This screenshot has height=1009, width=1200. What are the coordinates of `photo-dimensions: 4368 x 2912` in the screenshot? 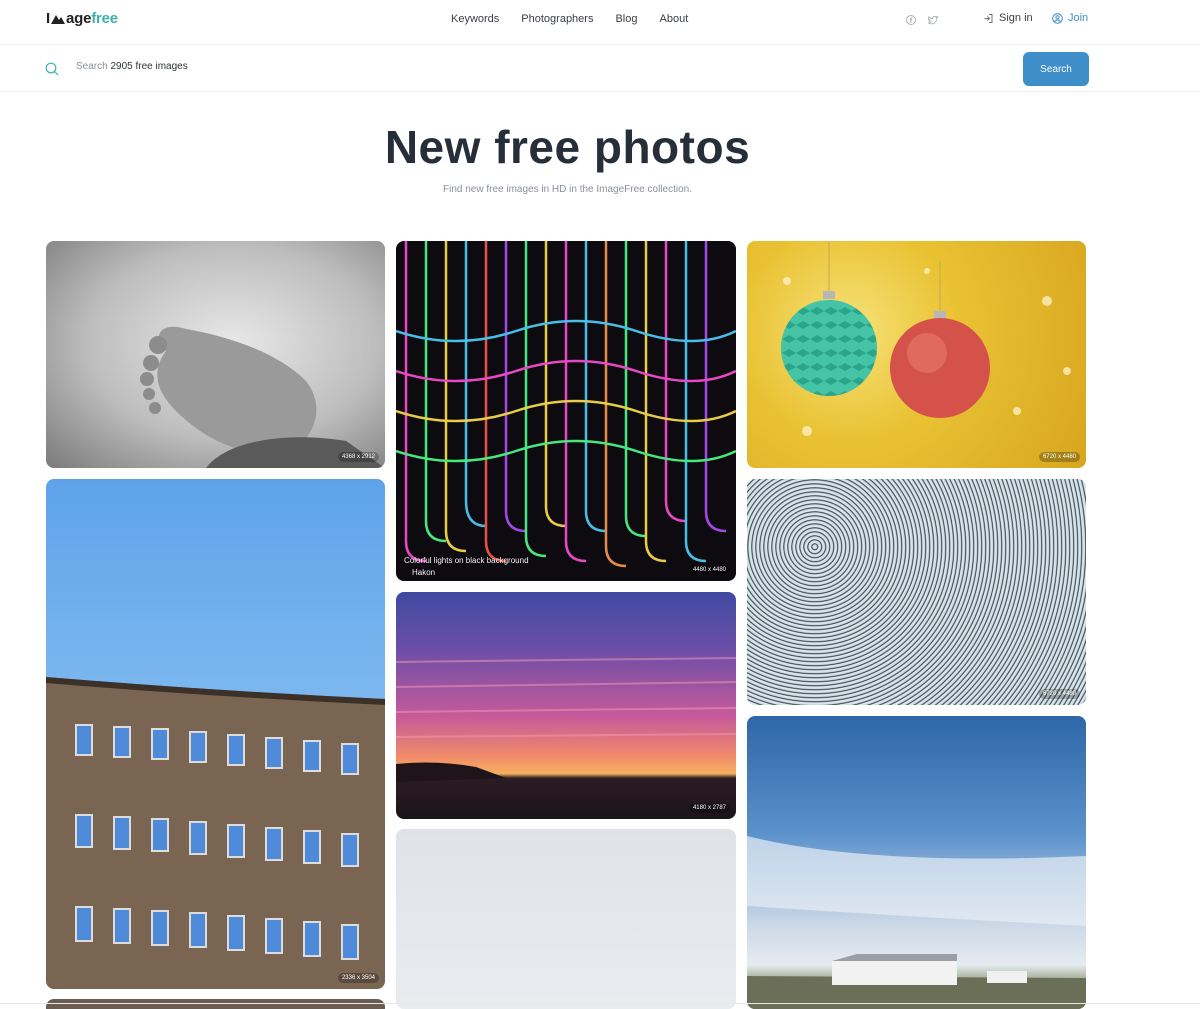 It's located at (358, 457).